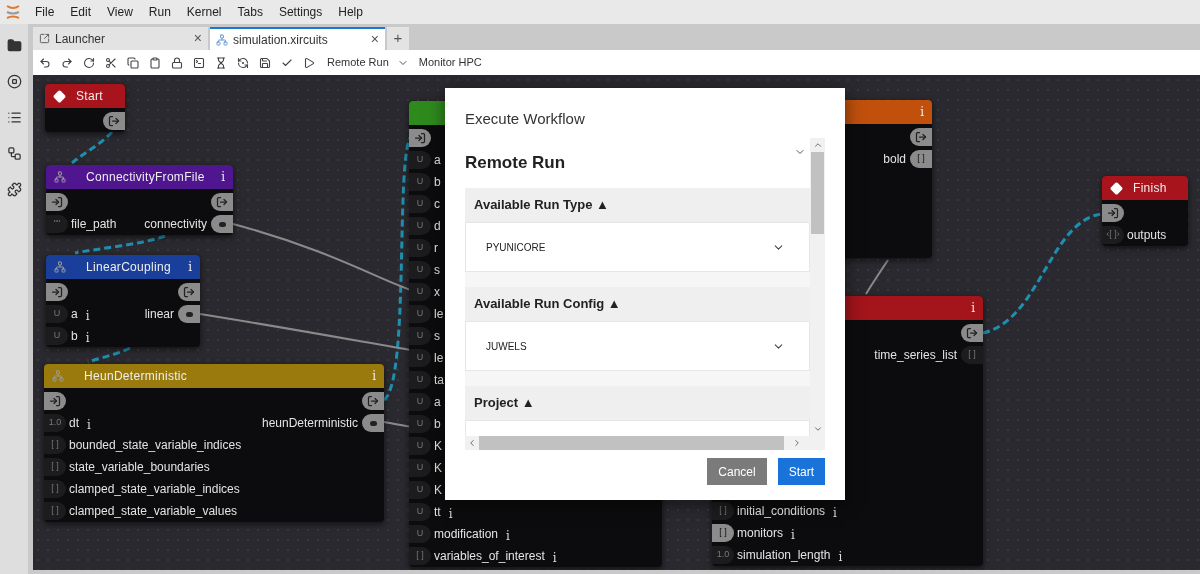 The image size is (1200, 574). What do you see at coordinates (350, 12) in the screenshot?
I see `menu-item: Help` at bounding box center [350, 12].